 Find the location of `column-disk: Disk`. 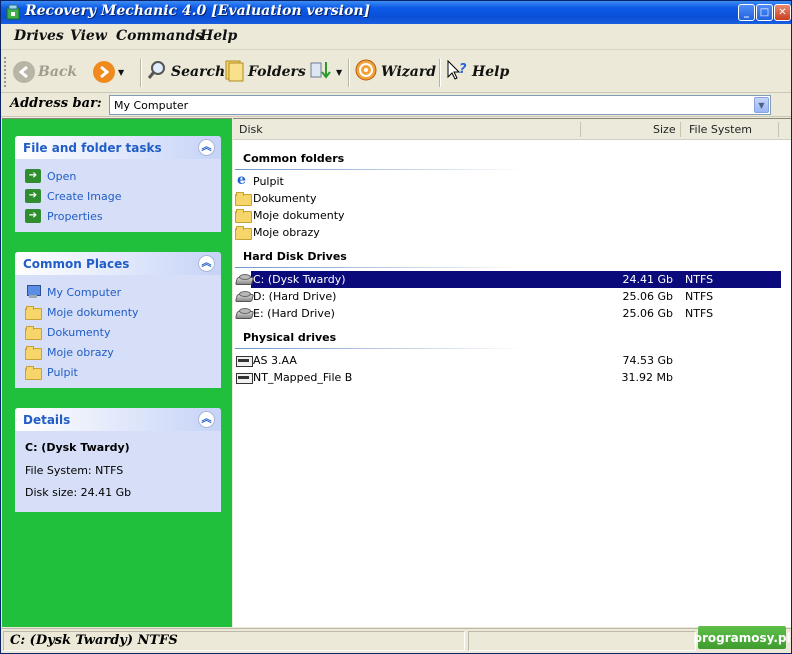

column-disk: Disk is located at coordinates (251, 129).